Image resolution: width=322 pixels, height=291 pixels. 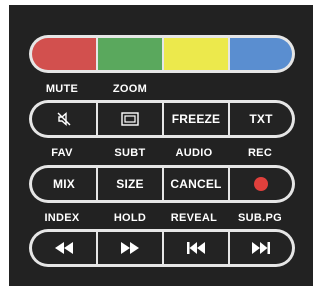 I want to click on zoom-icon, so click(x=130, y=119).